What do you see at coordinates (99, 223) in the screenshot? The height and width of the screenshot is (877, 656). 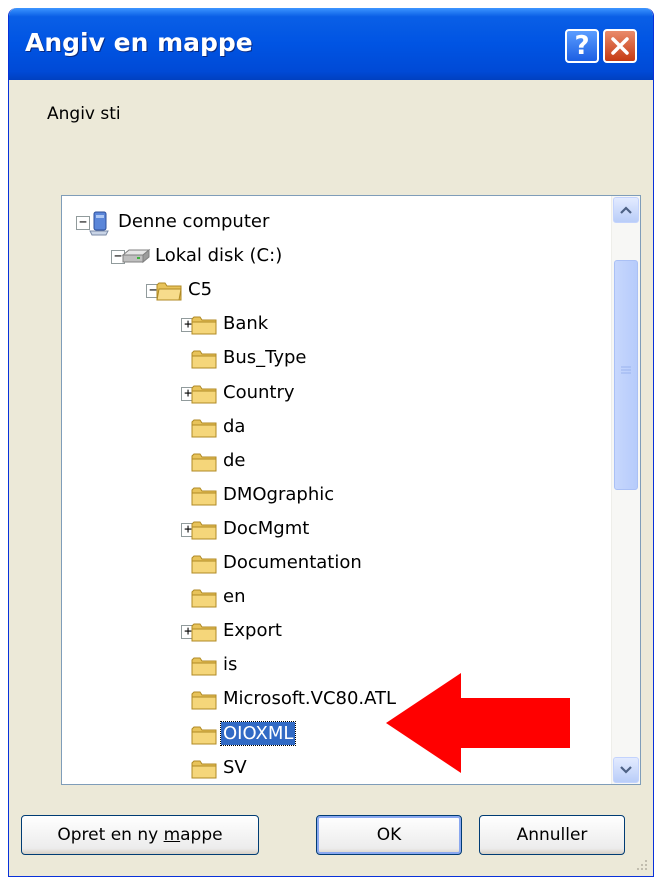 I see `computer-icon` at bounding box center [99, 223].